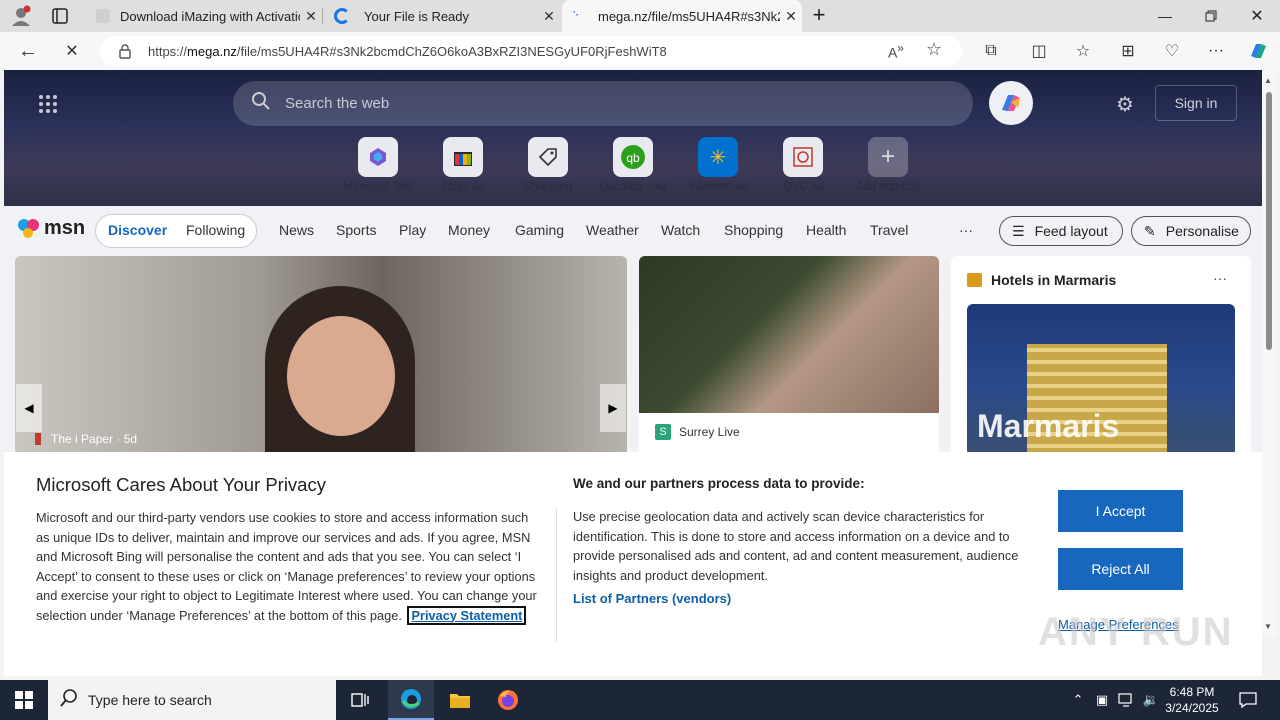 This screenshot has width=1280, height=720. What do you see at coordinates (356, 230) in the screenshot?
I see `nav-sports: Sports` at bounding box center [356, 230].